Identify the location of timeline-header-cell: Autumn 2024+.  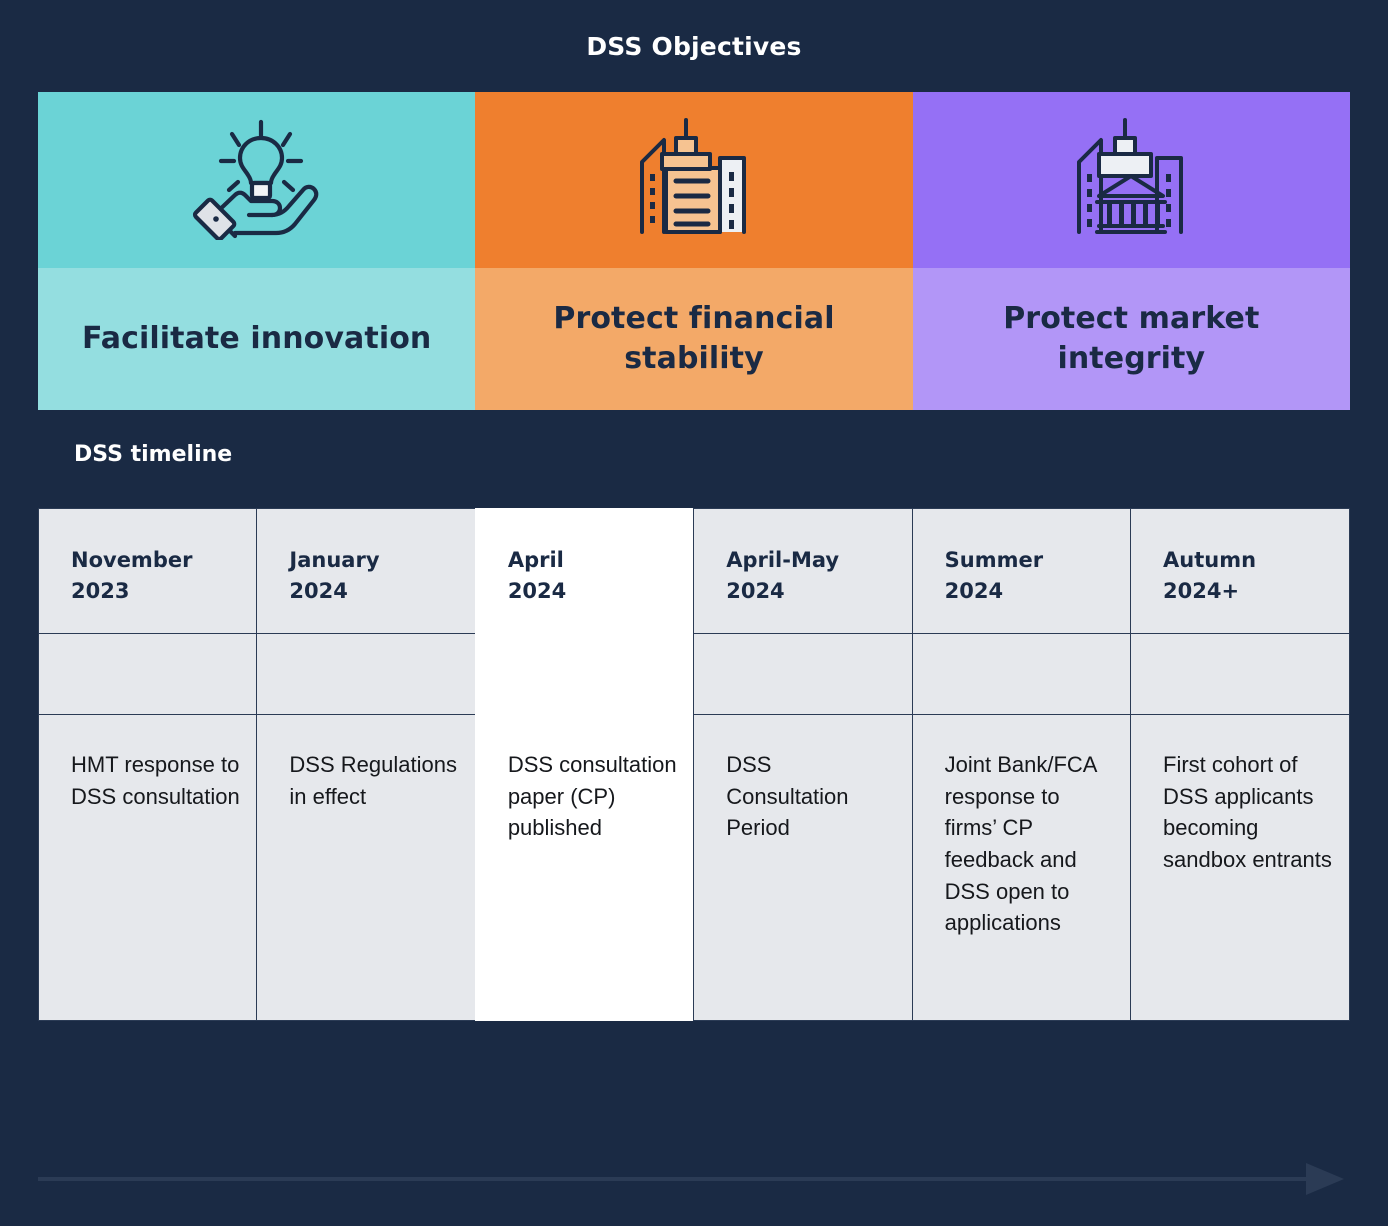
(1240, 571).